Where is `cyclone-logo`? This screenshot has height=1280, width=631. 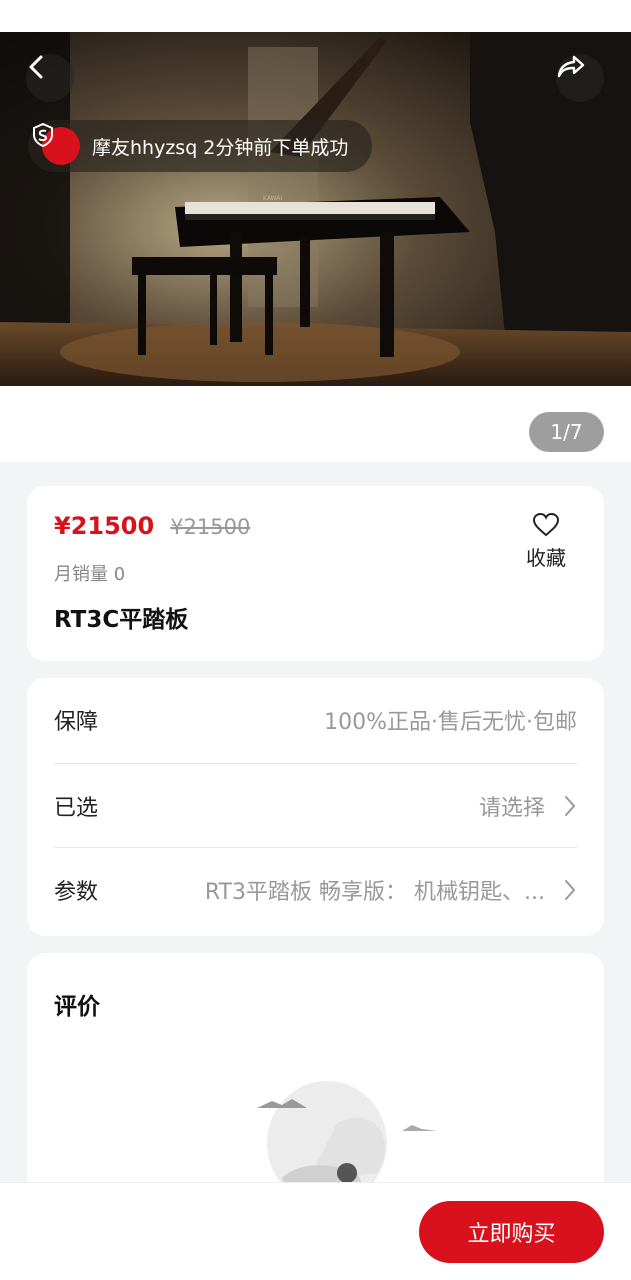 cyclone-logo is located at coordinates (56, 143).